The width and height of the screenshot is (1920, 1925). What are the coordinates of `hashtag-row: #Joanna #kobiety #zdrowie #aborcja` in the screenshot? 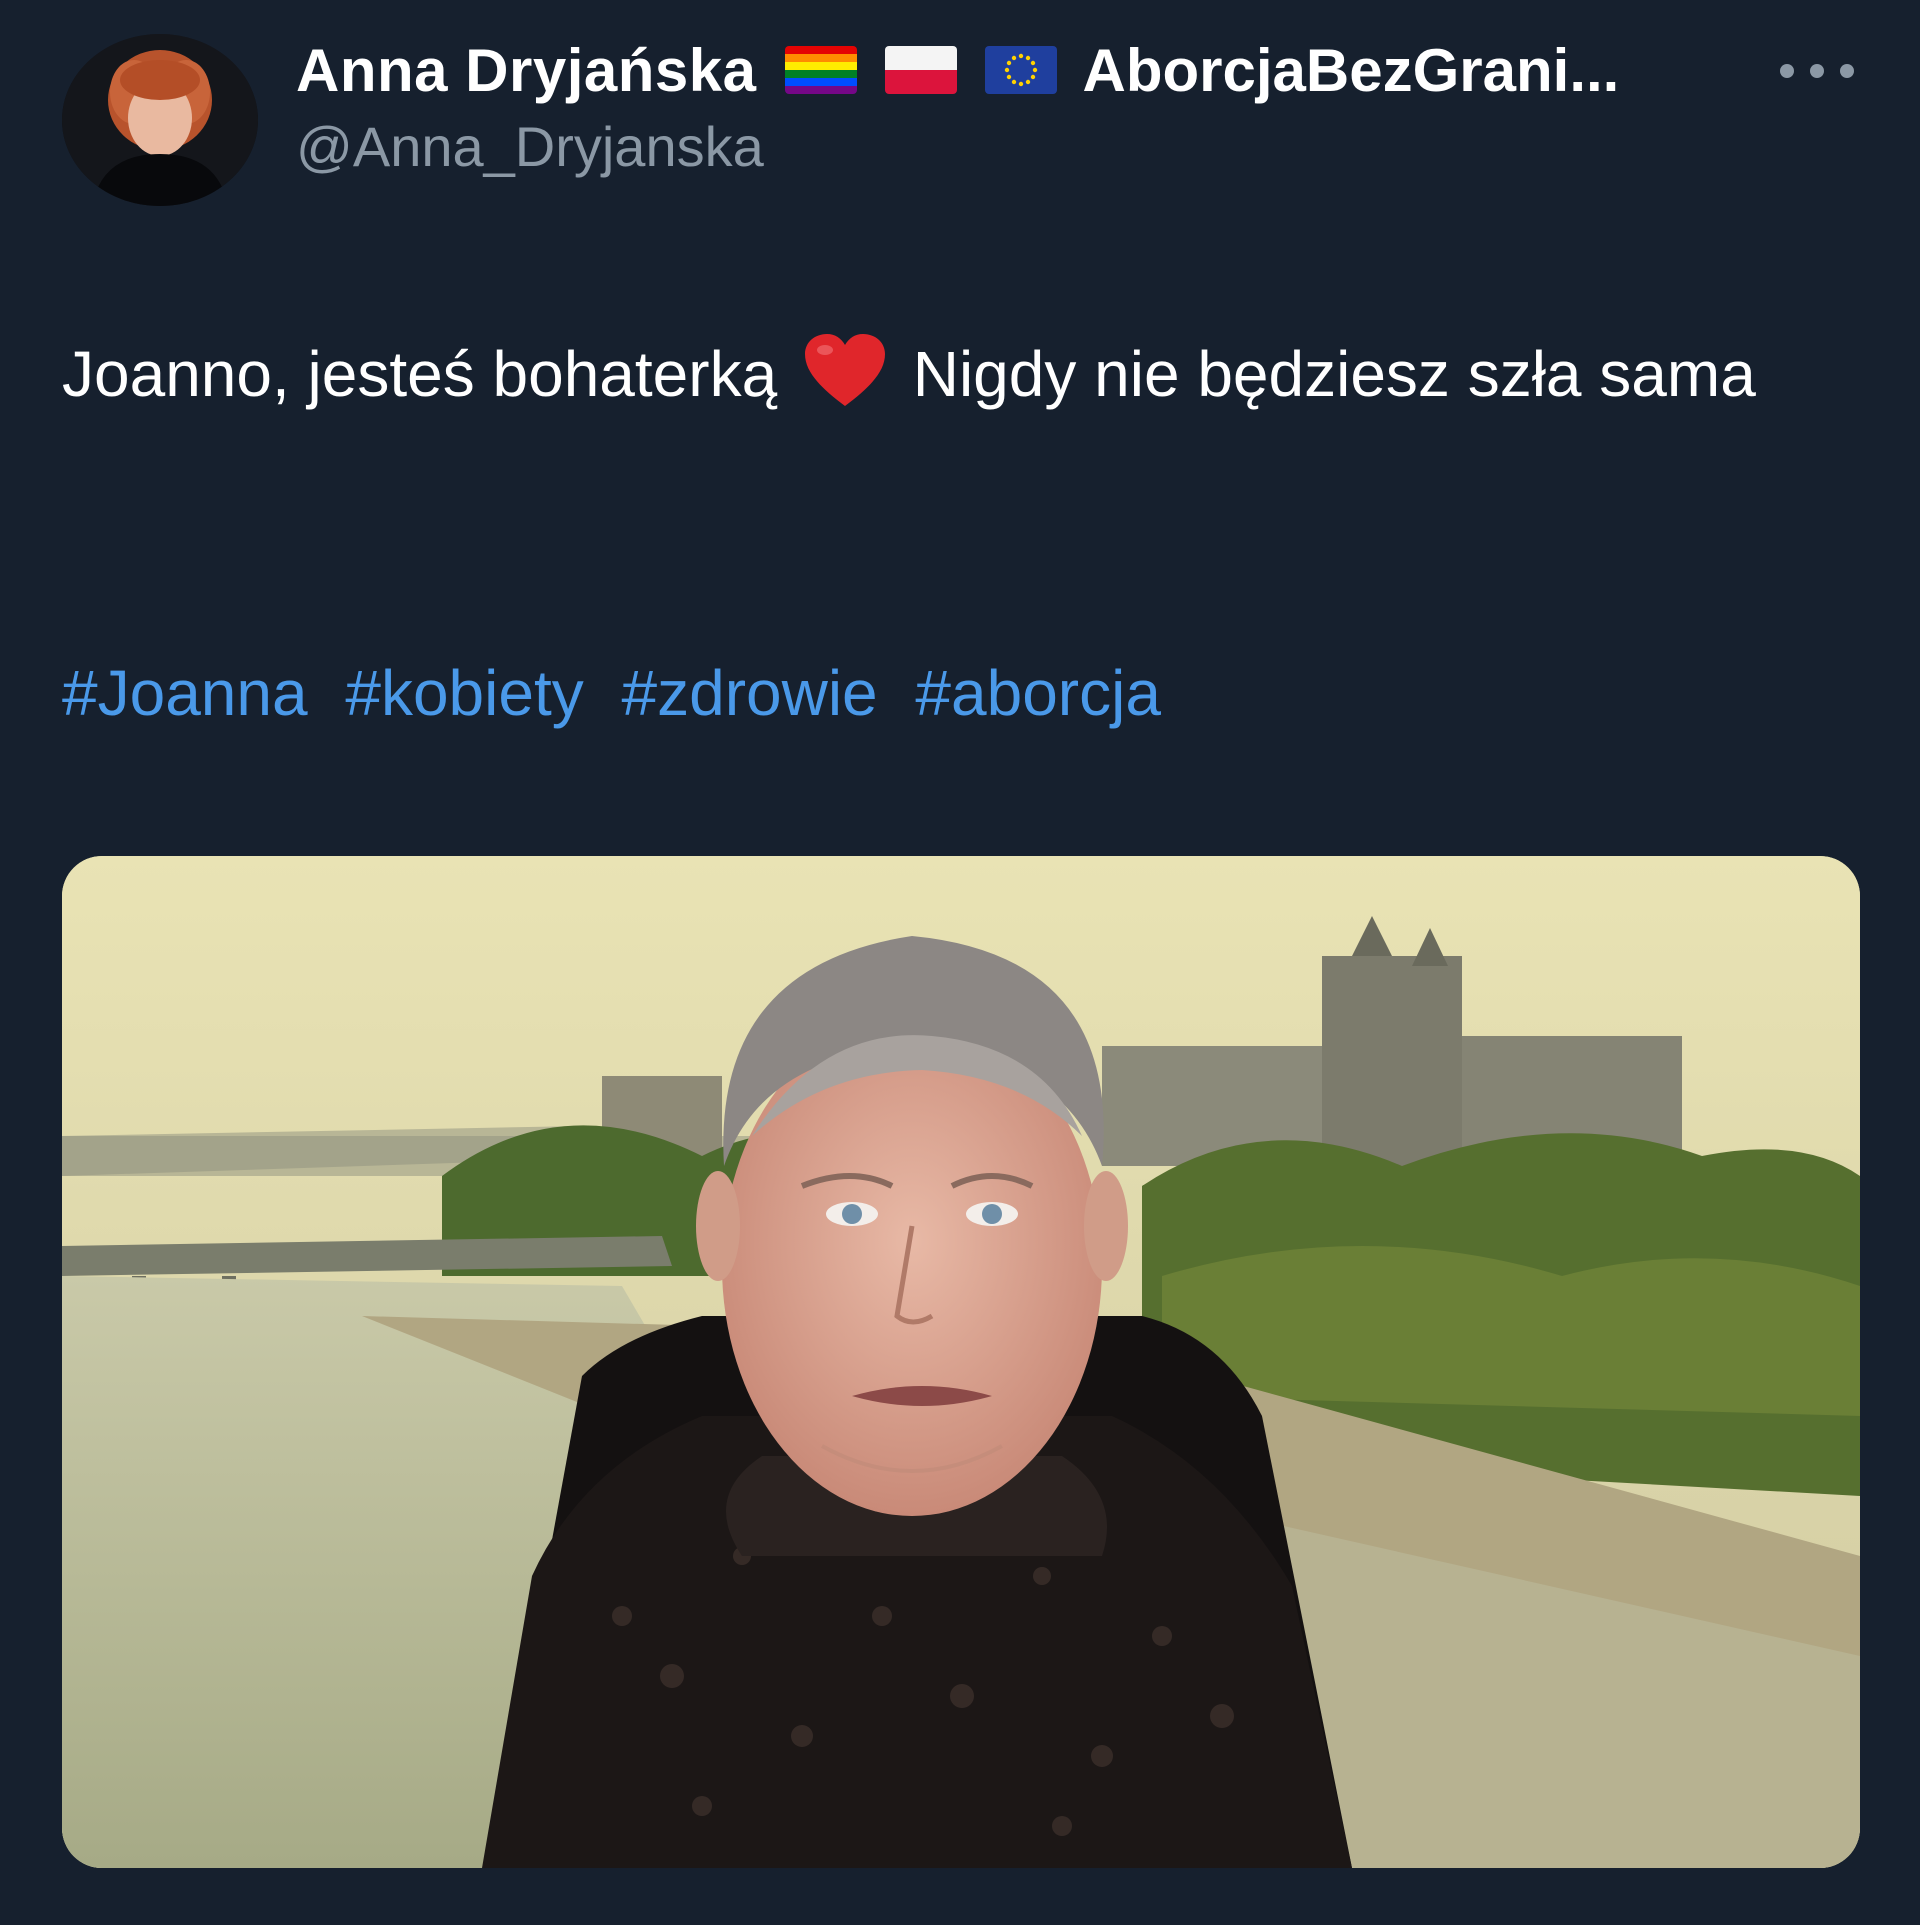 It's located at (962, 693).